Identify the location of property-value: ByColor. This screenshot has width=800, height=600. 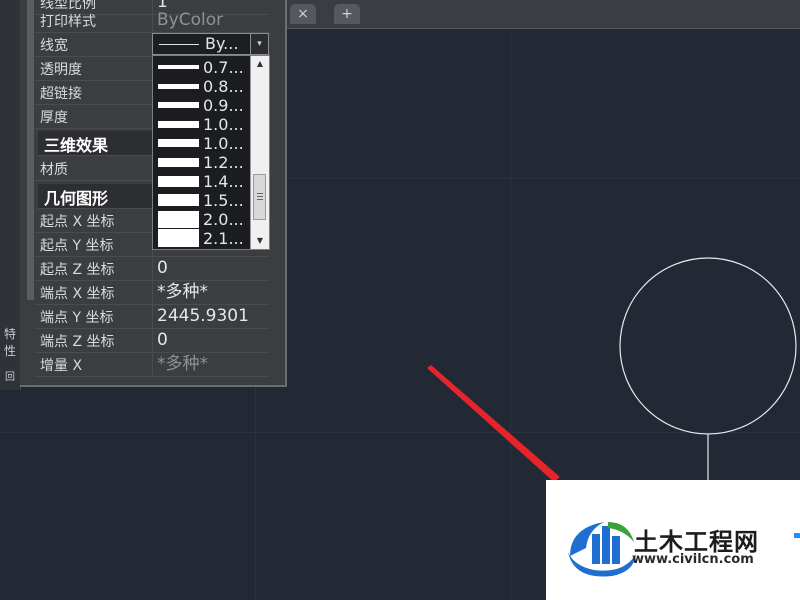
(210, 20).